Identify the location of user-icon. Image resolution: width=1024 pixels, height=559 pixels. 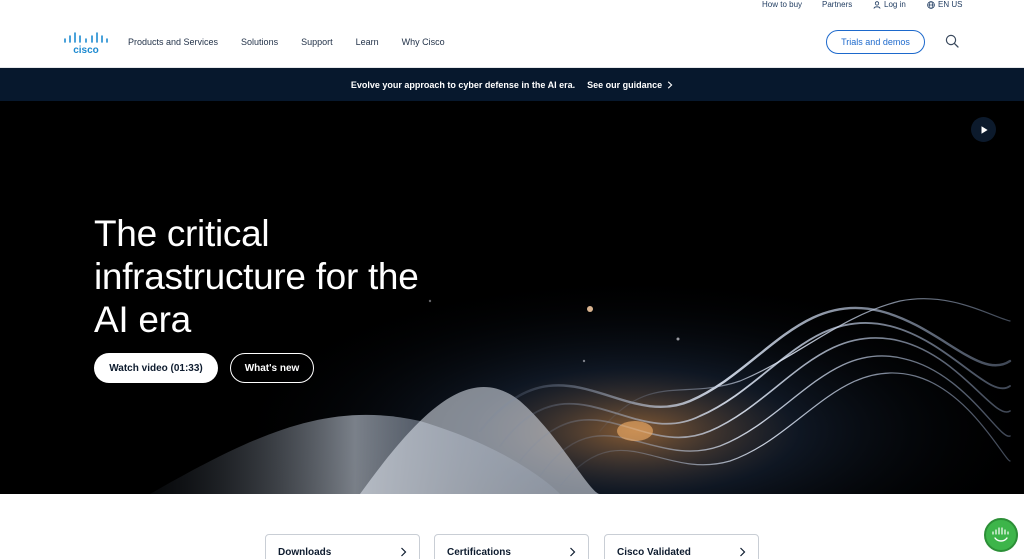
(877, 4).